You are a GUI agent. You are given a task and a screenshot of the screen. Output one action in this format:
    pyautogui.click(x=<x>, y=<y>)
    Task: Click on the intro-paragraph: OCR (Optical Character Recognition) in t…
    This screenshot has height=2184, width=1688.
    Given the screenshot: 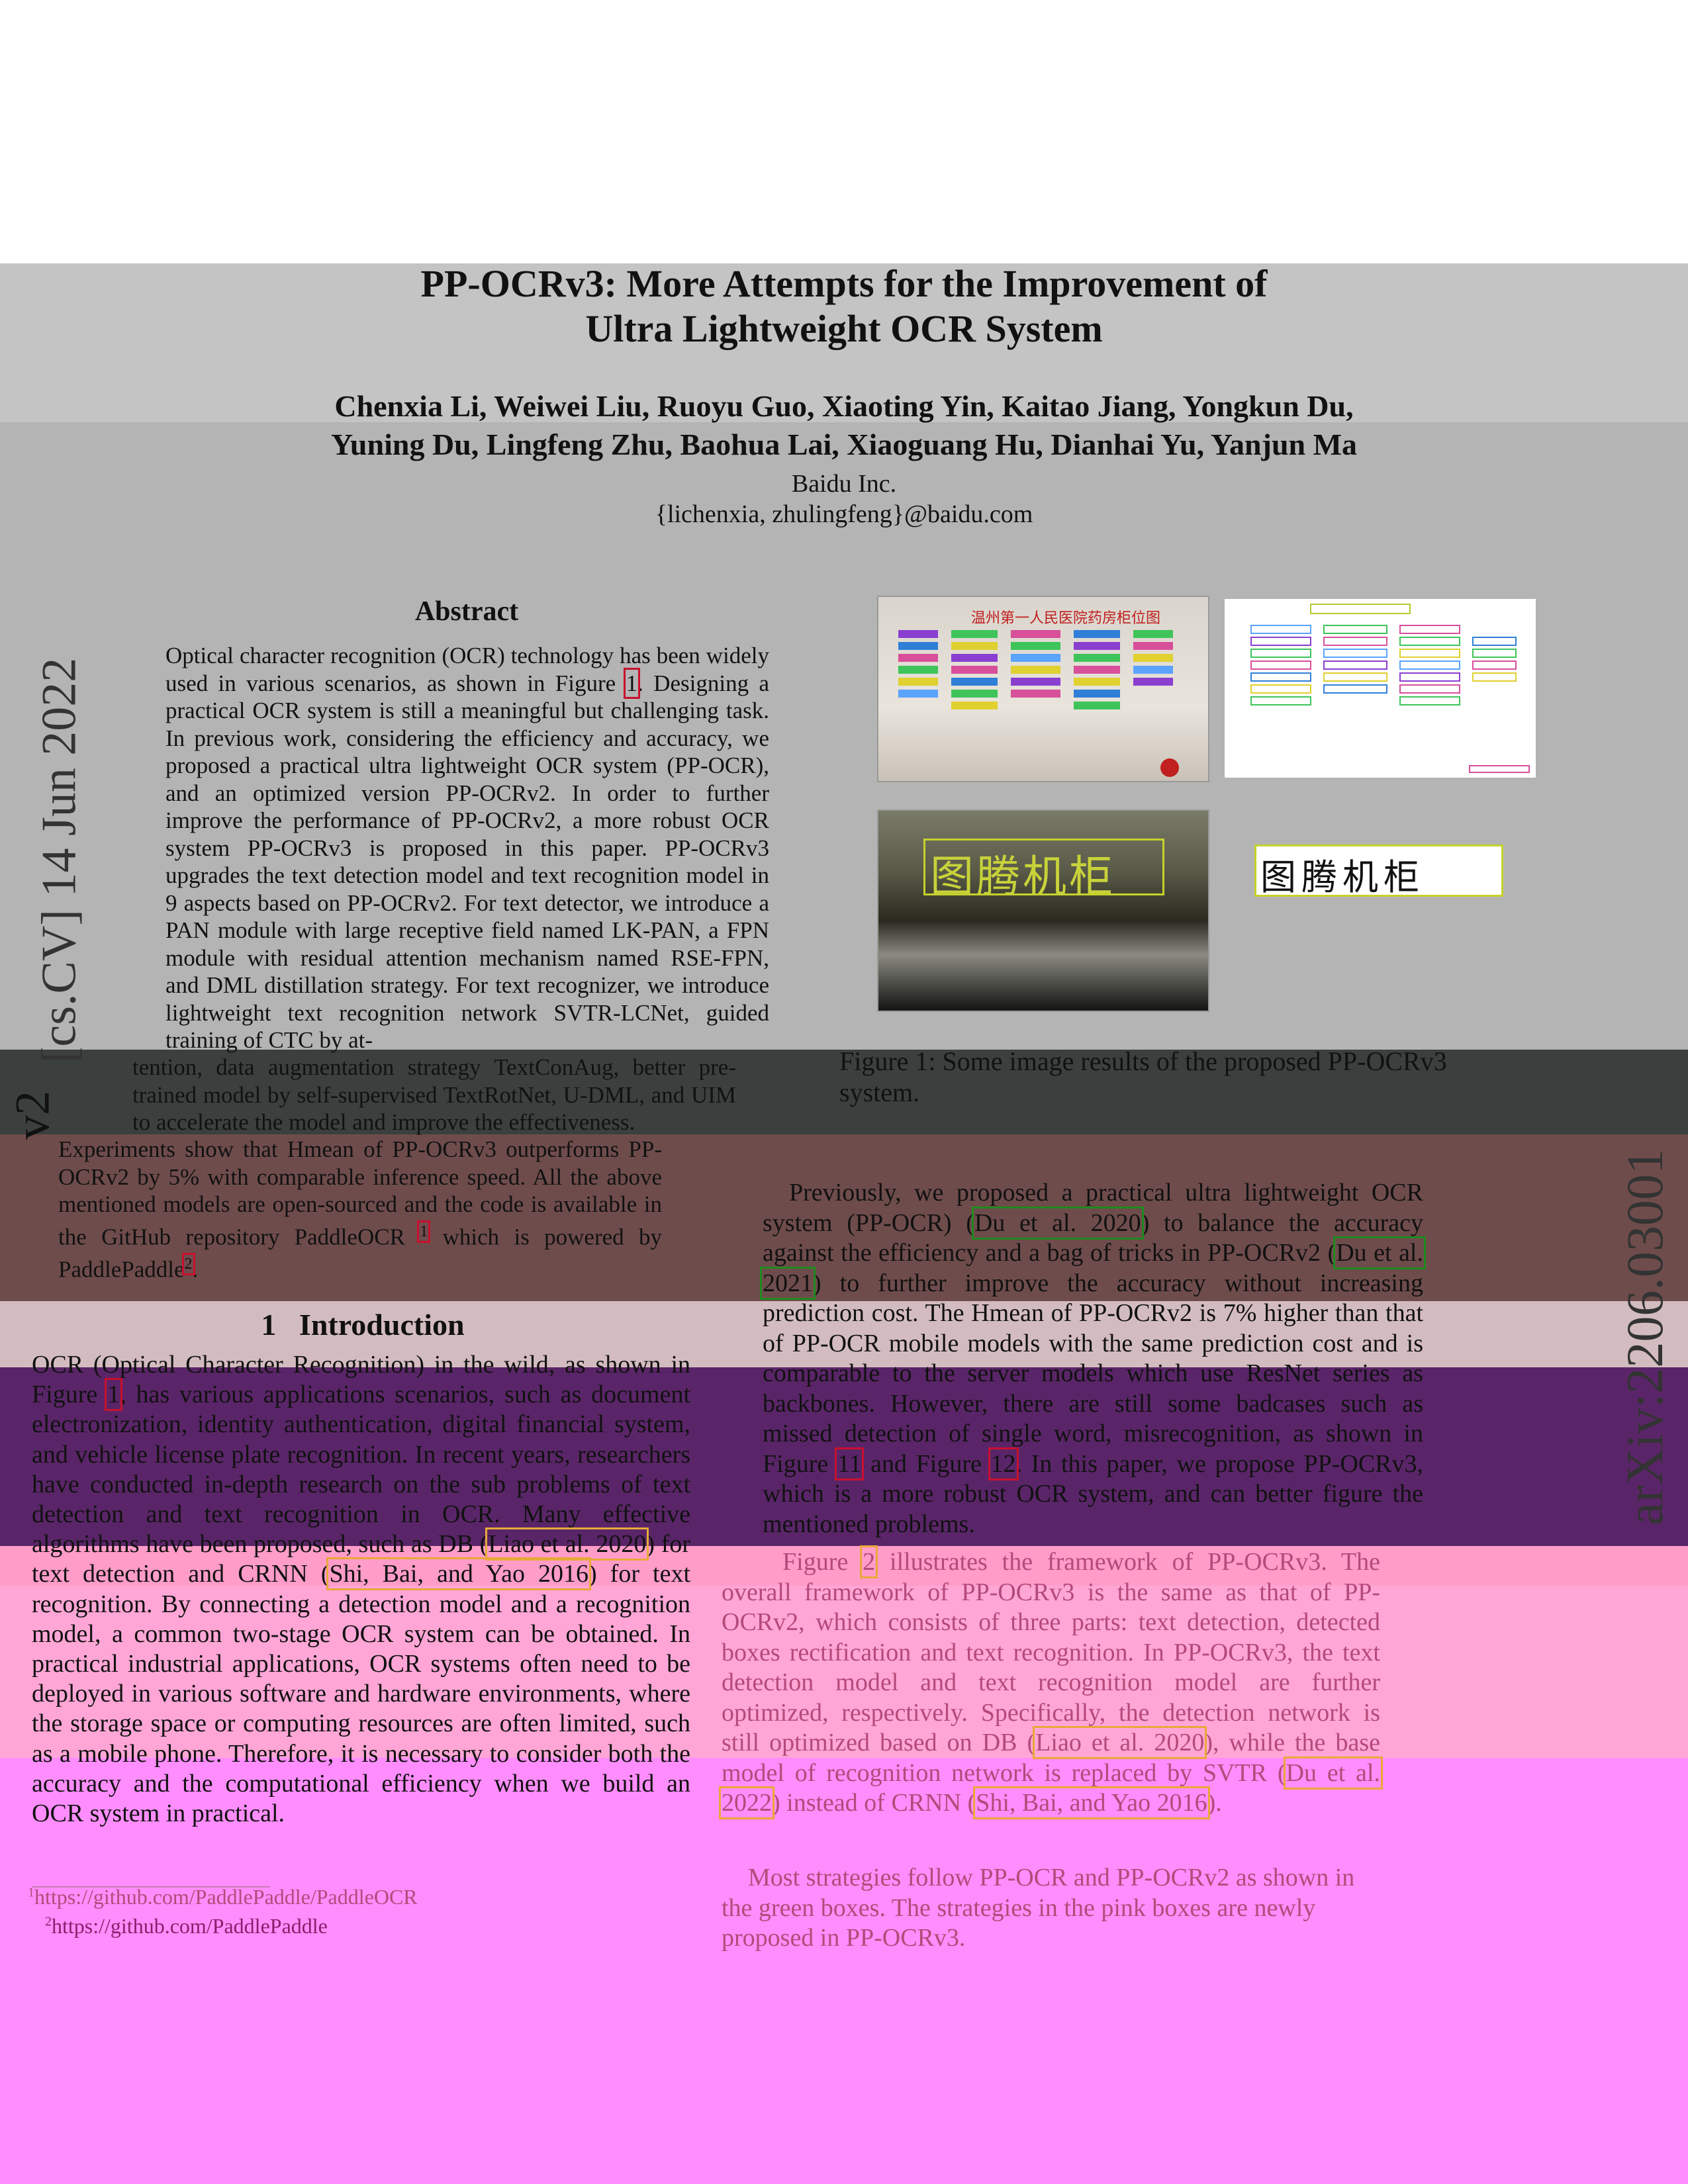 What is the action you would take?
    pyautogui.click(x=361, y=1590)
    